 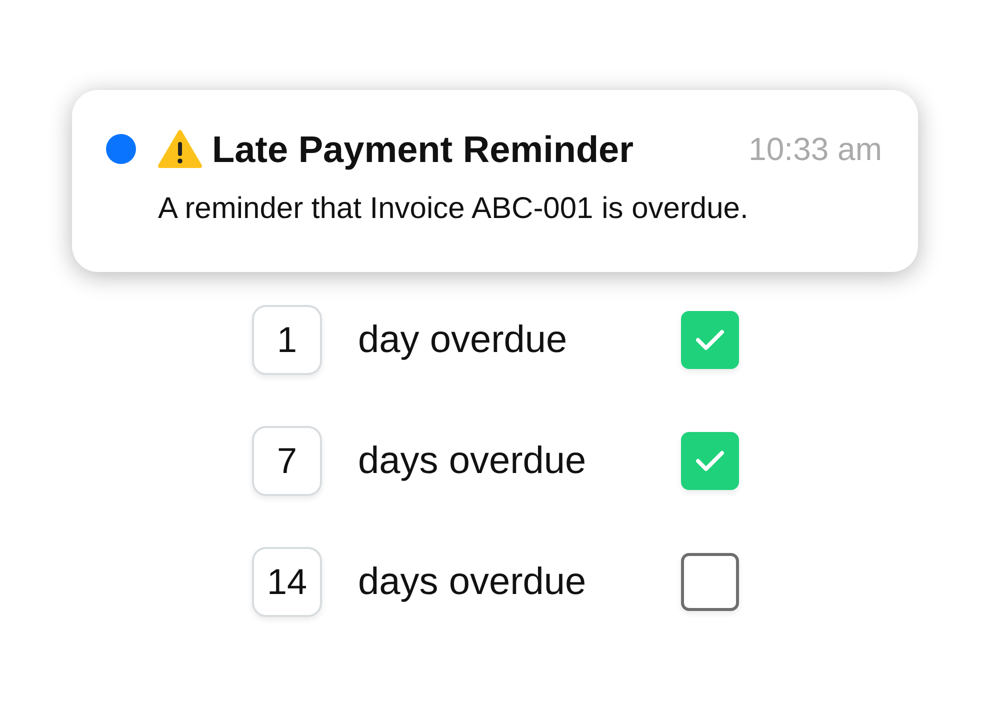 I want to click on warning-icon, so click(x=180, y=149).